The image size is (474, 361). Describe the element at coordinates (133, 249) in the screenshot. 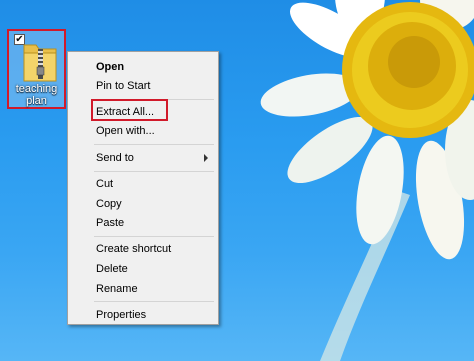

I see `menu-item-create-shortcut: Create shortcut` at that location.